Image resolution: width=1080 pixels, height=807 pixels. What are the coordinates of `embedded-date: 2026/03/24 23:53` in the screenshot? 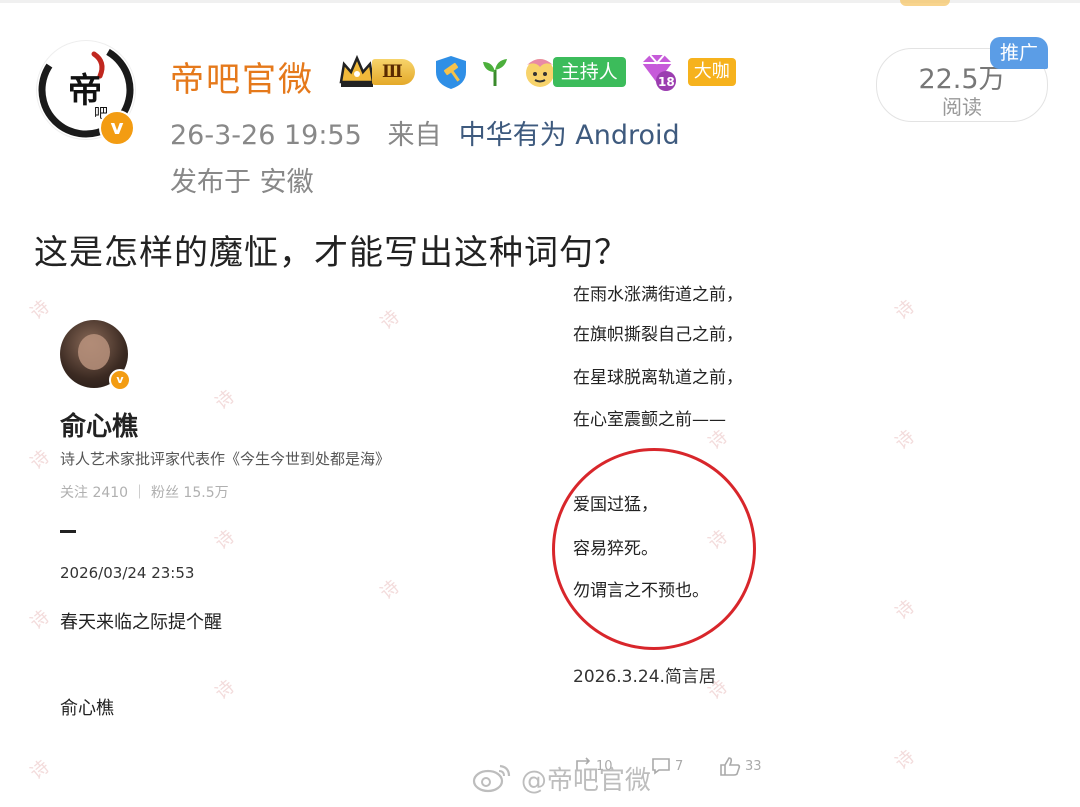 It's located at (127, 573).